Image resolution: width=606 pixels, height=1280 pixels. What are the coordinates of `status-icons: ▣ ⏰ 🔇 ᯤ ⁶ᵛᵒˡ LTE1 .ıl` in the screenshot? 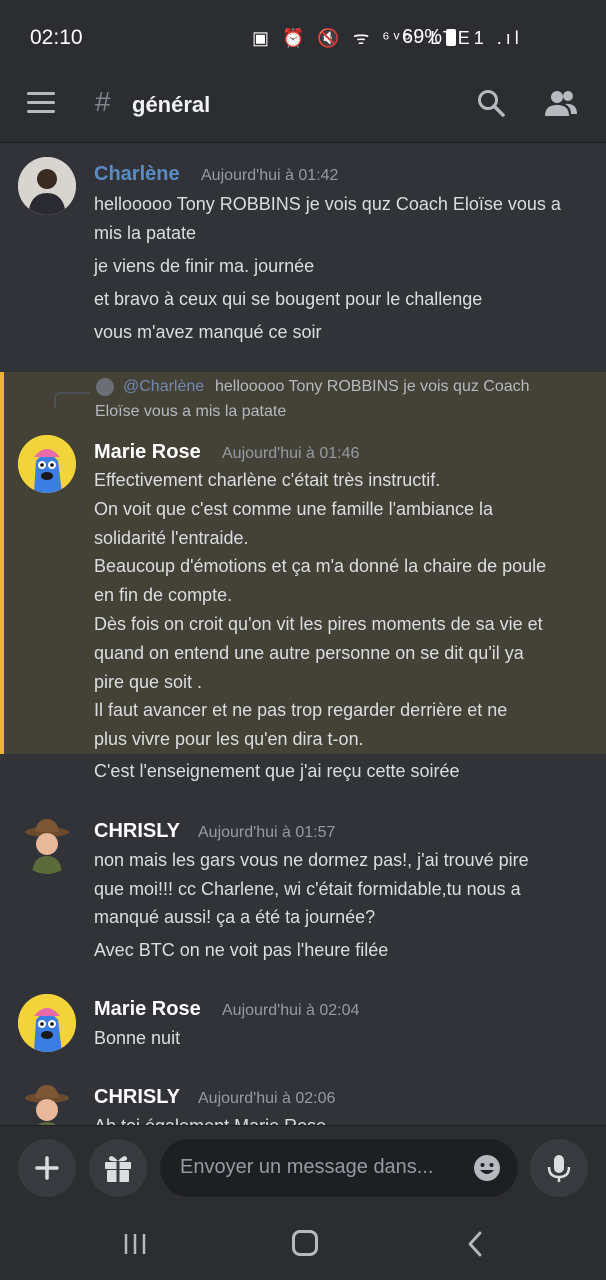 It's located at (387, 38).